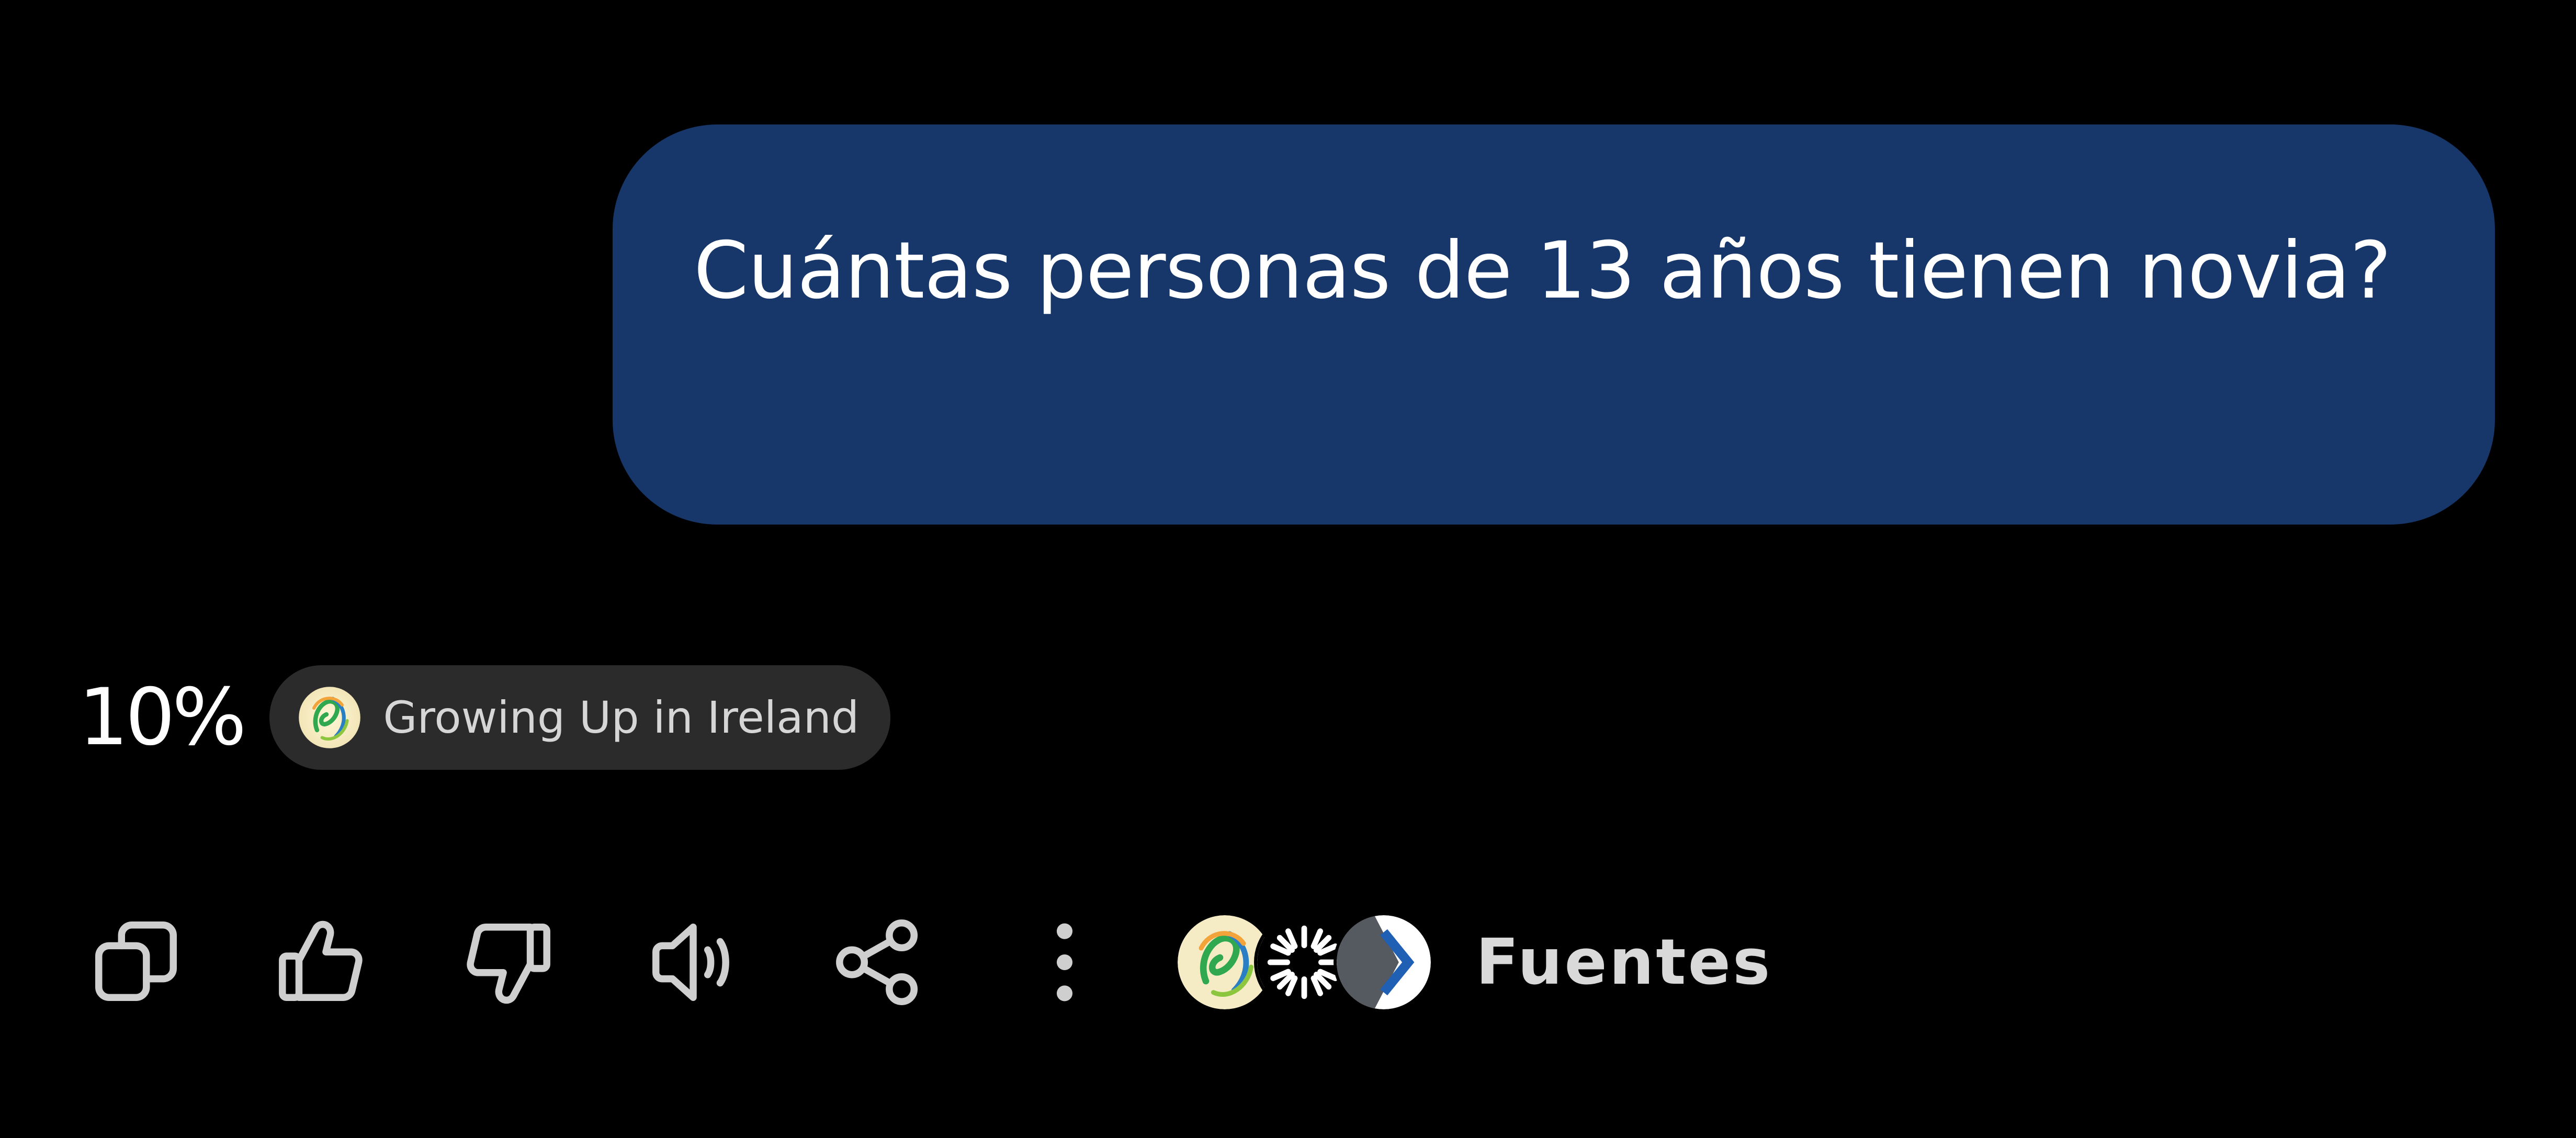  I want to click on thumbs-down-icon, so click(509, 963).